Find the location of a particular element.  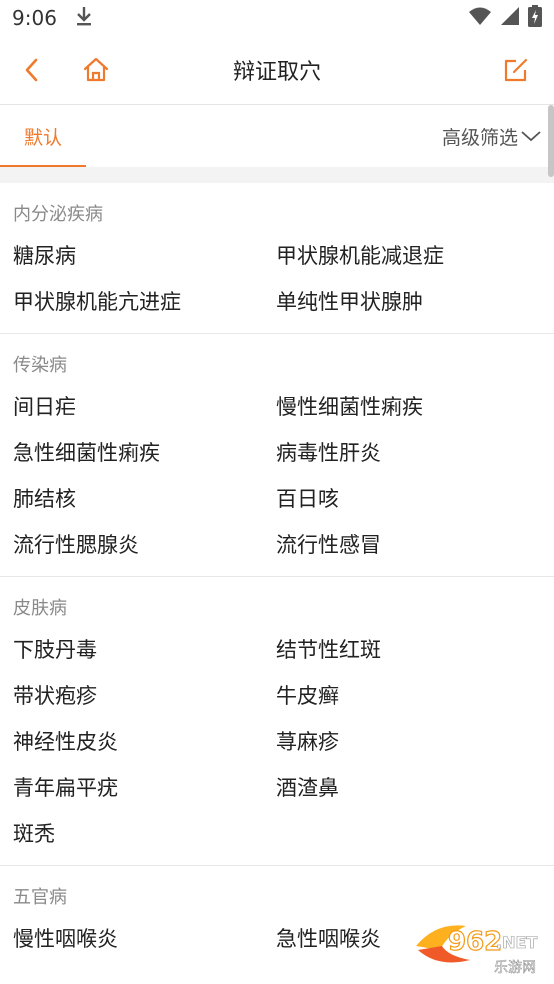

svg-text: 962 is located at coordinates (475, 942).